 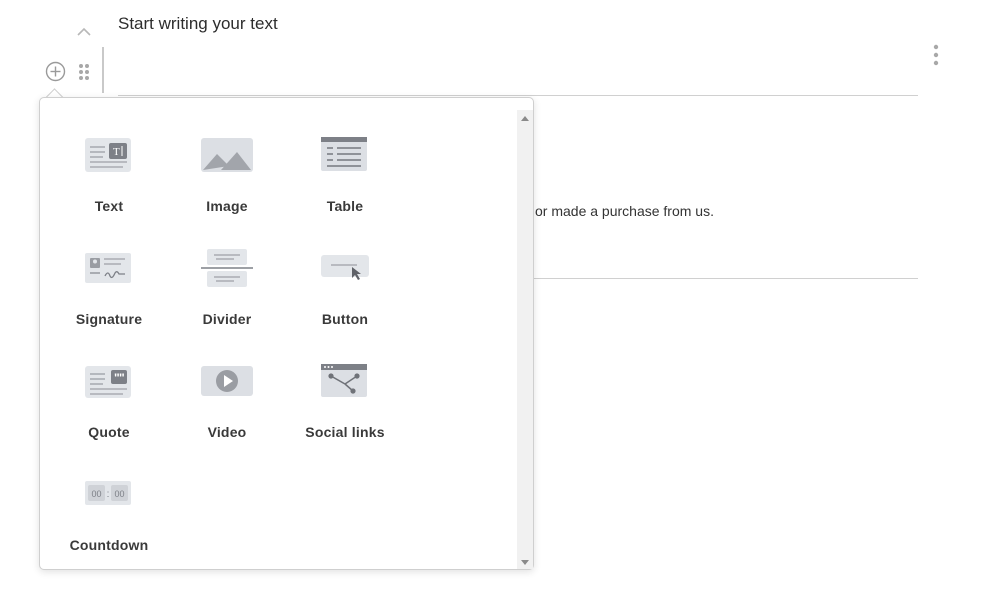 What do you see at coordinates (227, 381) in the screenshot?
I see `video-block-icon` at bounding box center [227, 381].